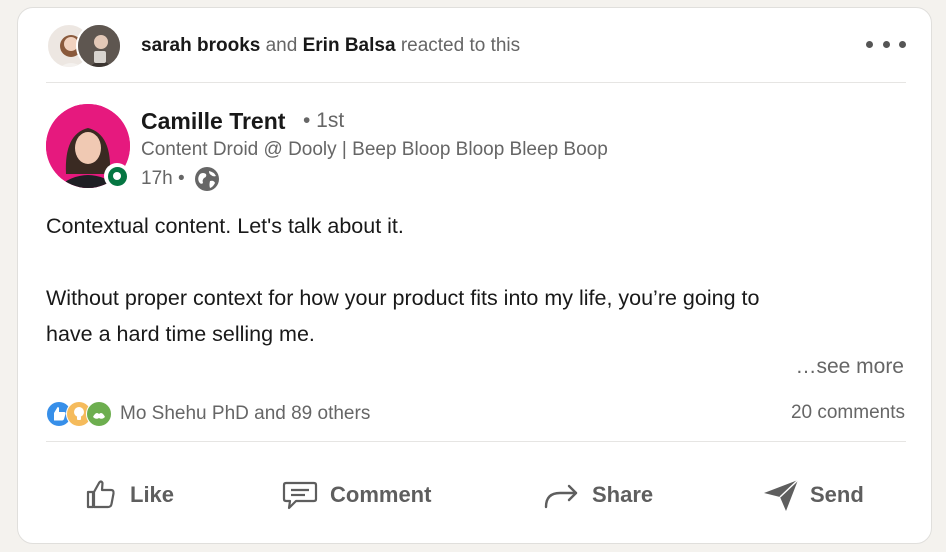 The width and height of the screenshot is (946, 552). What do you see at coordinates (623, 494) in the screenshot?
I see `share-label: Share` at bounding box center [623, 494].